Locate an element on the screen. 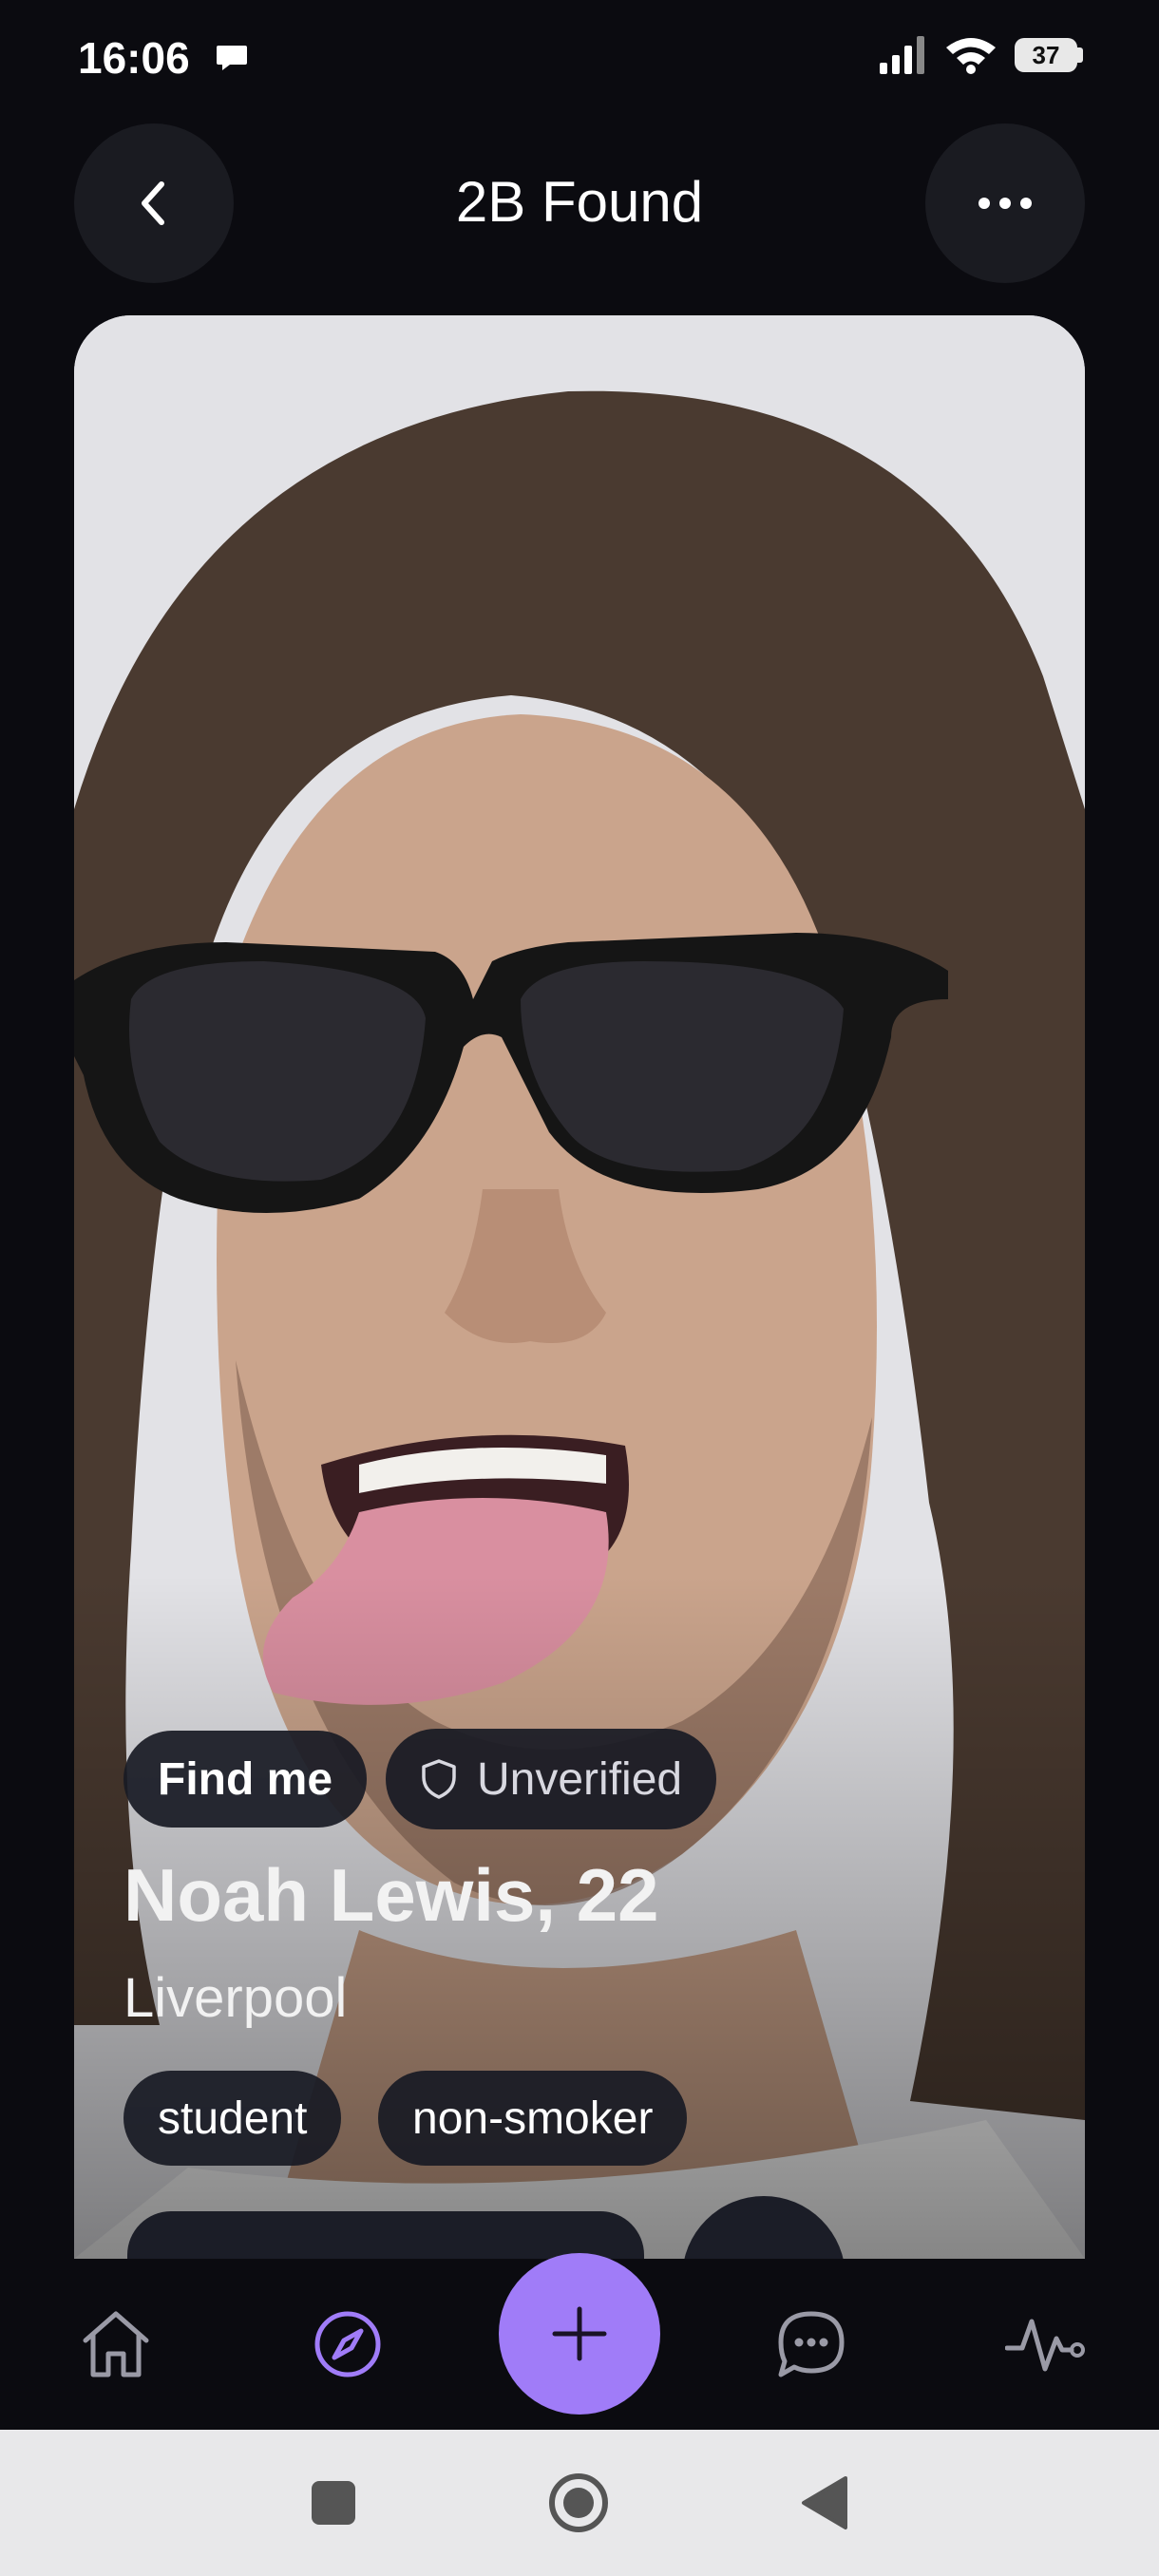  shield-icon is located at coordinates (439, 1779).